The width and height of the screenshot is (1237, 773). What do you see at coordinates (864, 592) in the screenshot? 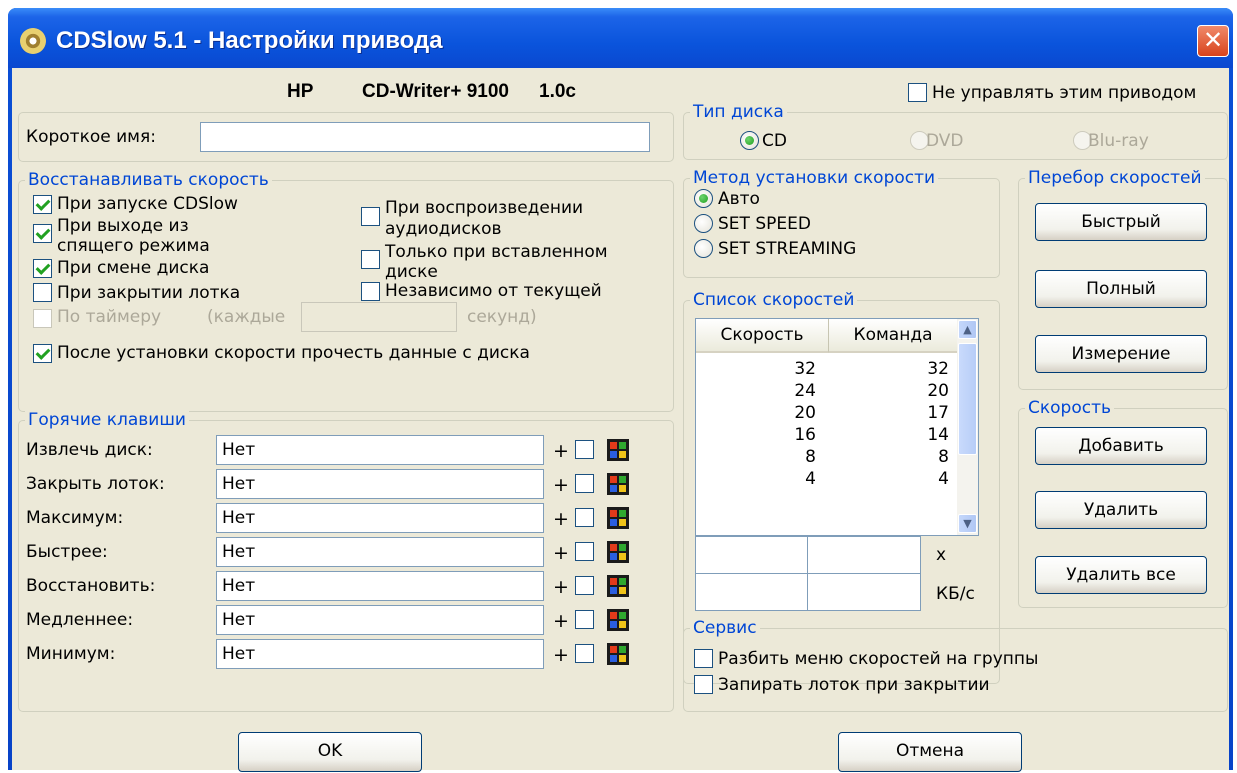
I see `new-command-kbs-input` at bounding box center [864, 592].